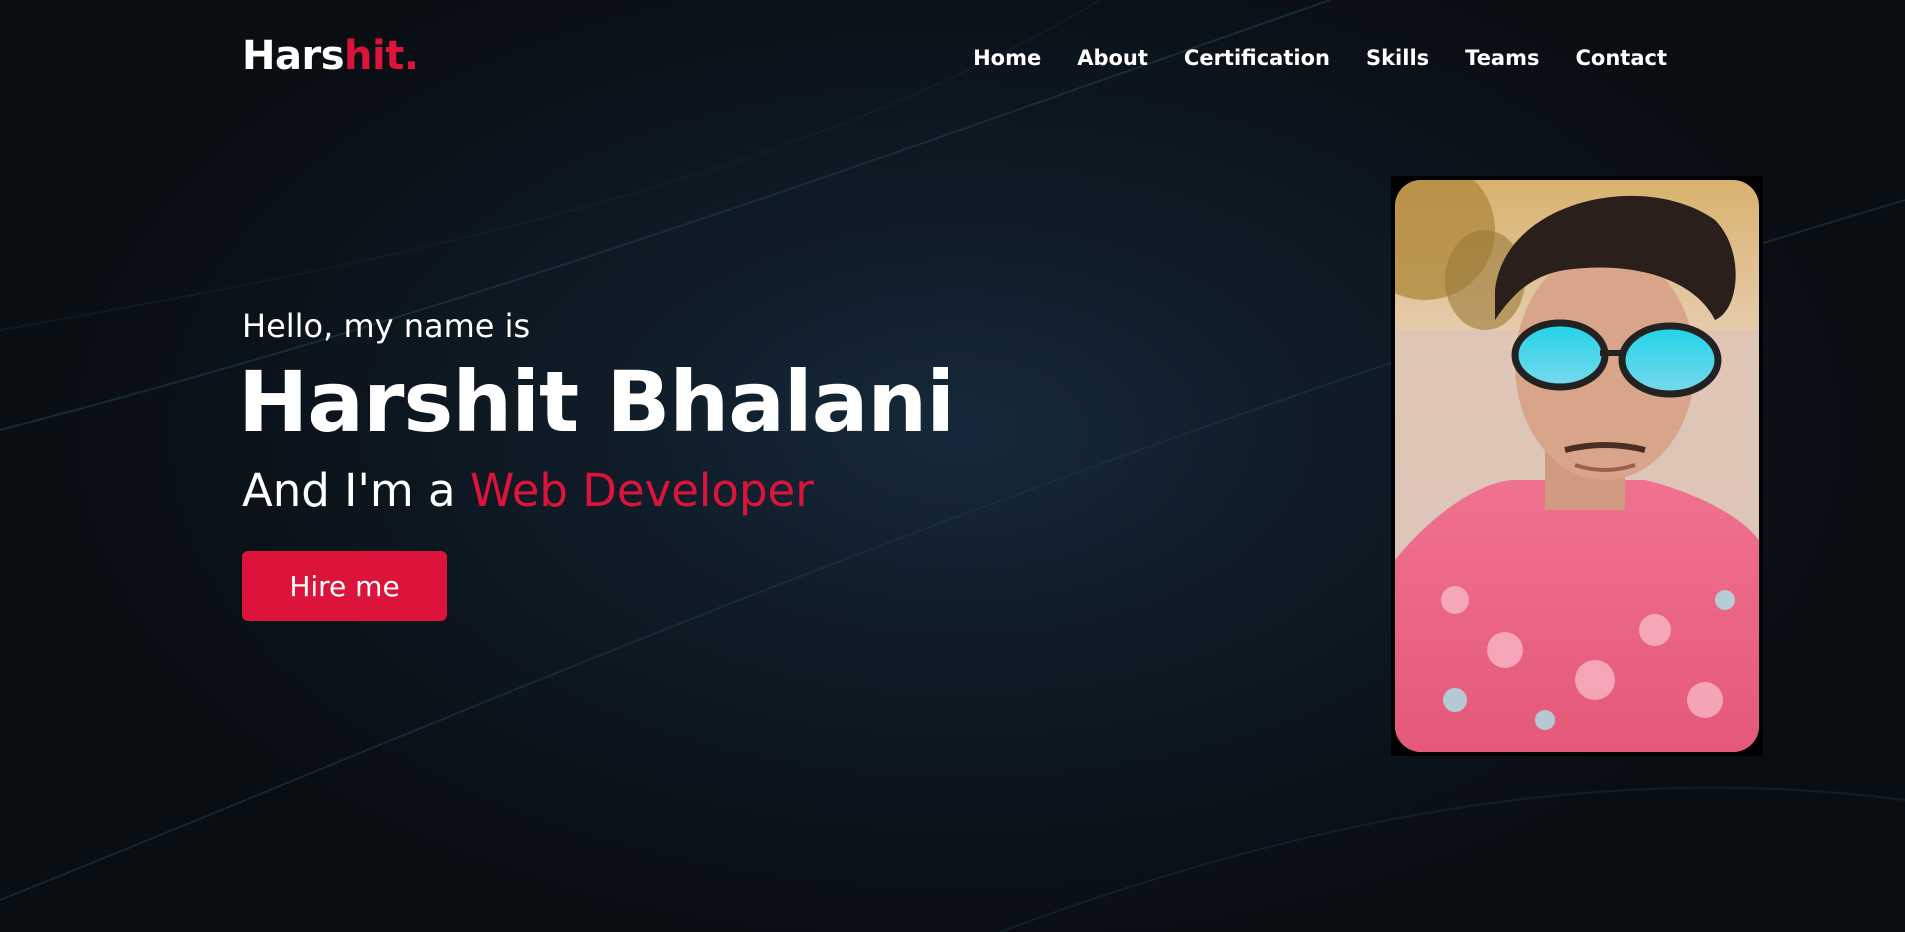  What do you see at coordinates (381, 56) in the screenshot?
I see `logo-accent: hit.` at bounding box center [381, 56].